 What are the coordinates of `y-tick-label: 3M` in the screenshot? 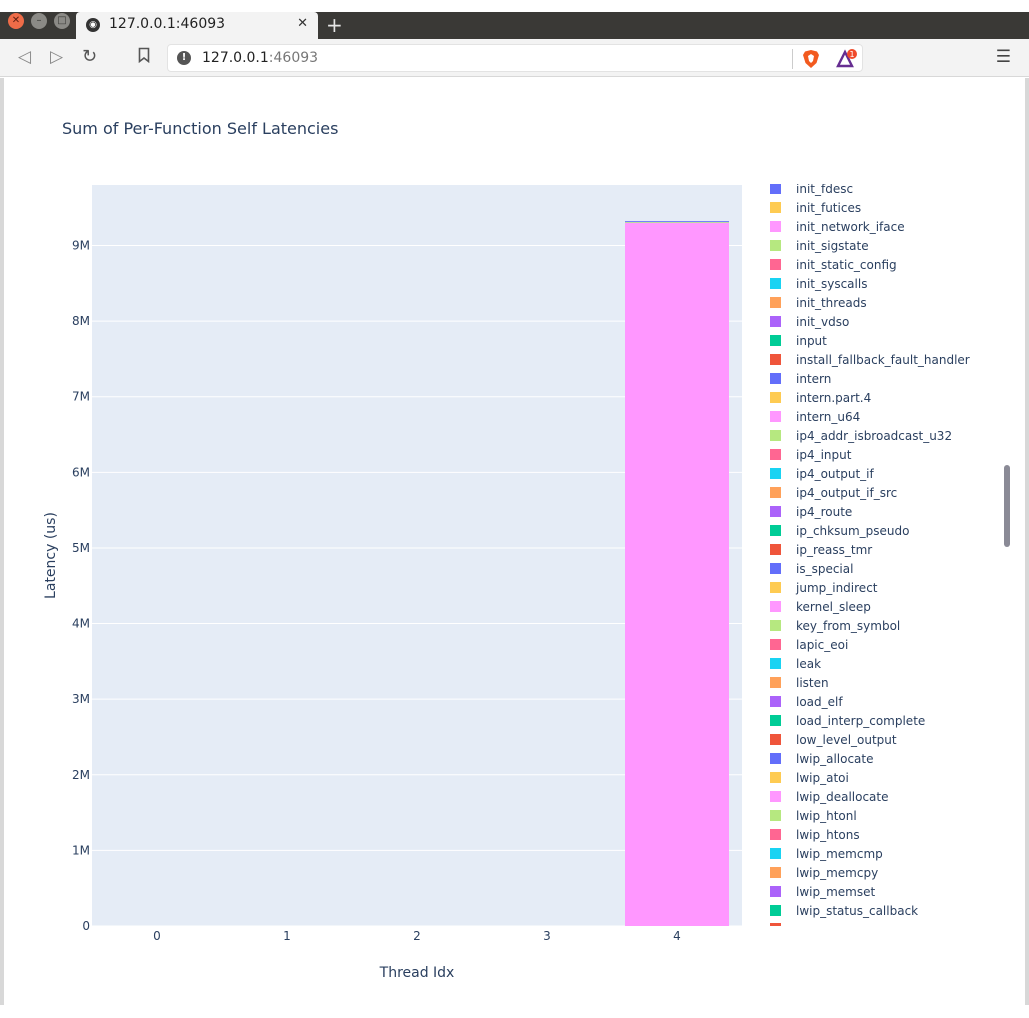 It's located at (81, 699).